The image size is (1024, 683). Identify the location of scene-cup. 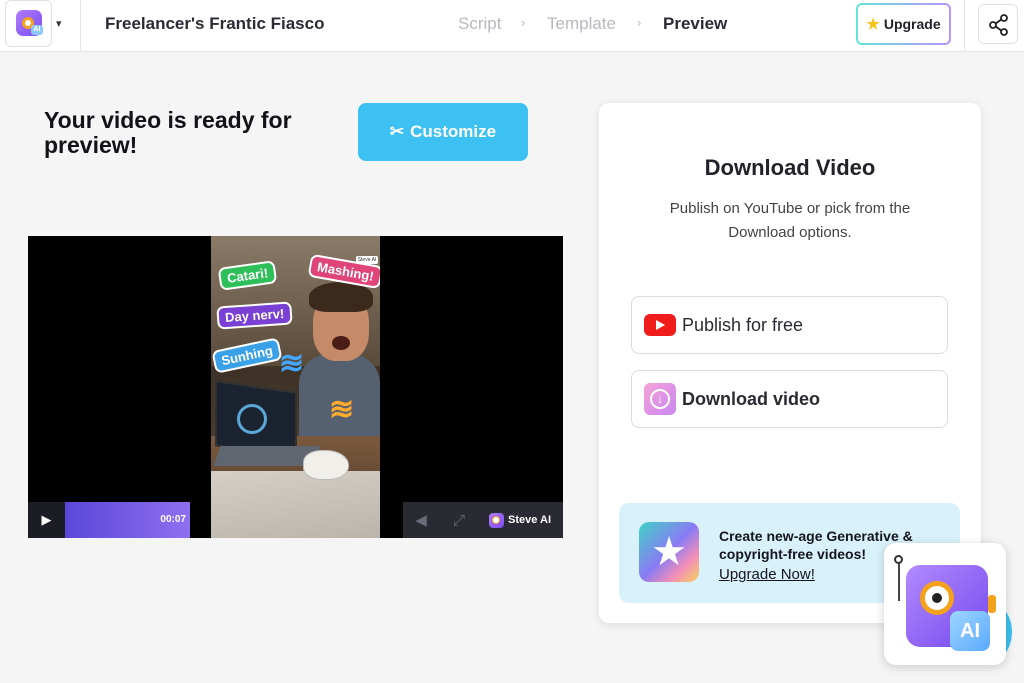
(326, 465).